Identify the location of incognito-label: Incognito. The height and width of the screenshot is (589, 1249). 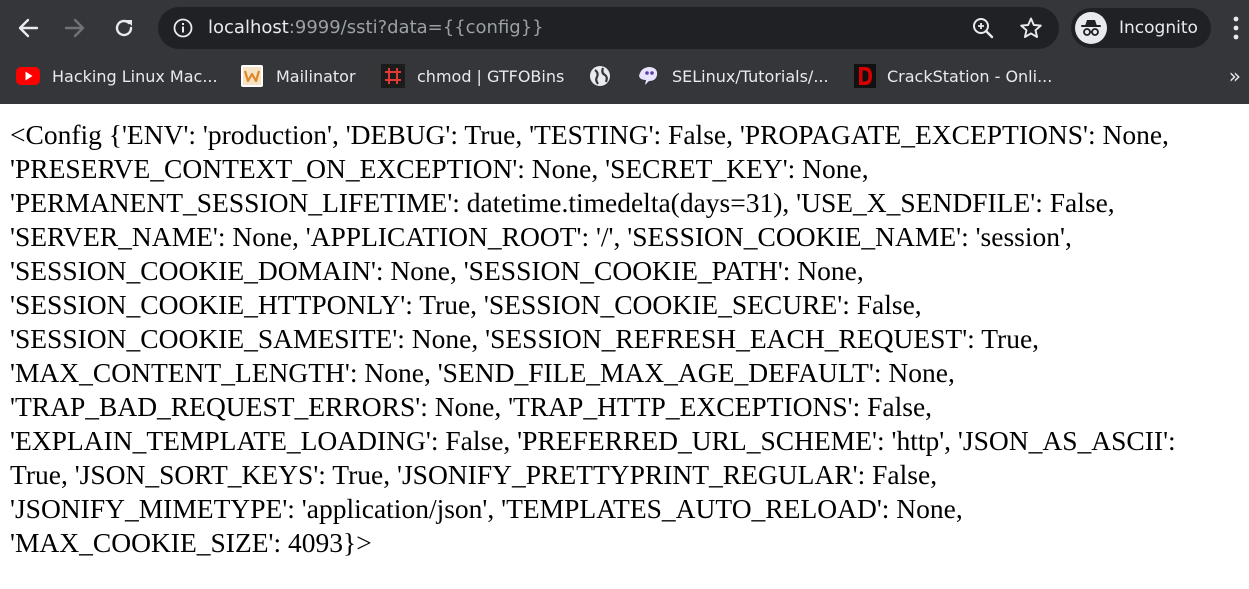
(1158, 28).